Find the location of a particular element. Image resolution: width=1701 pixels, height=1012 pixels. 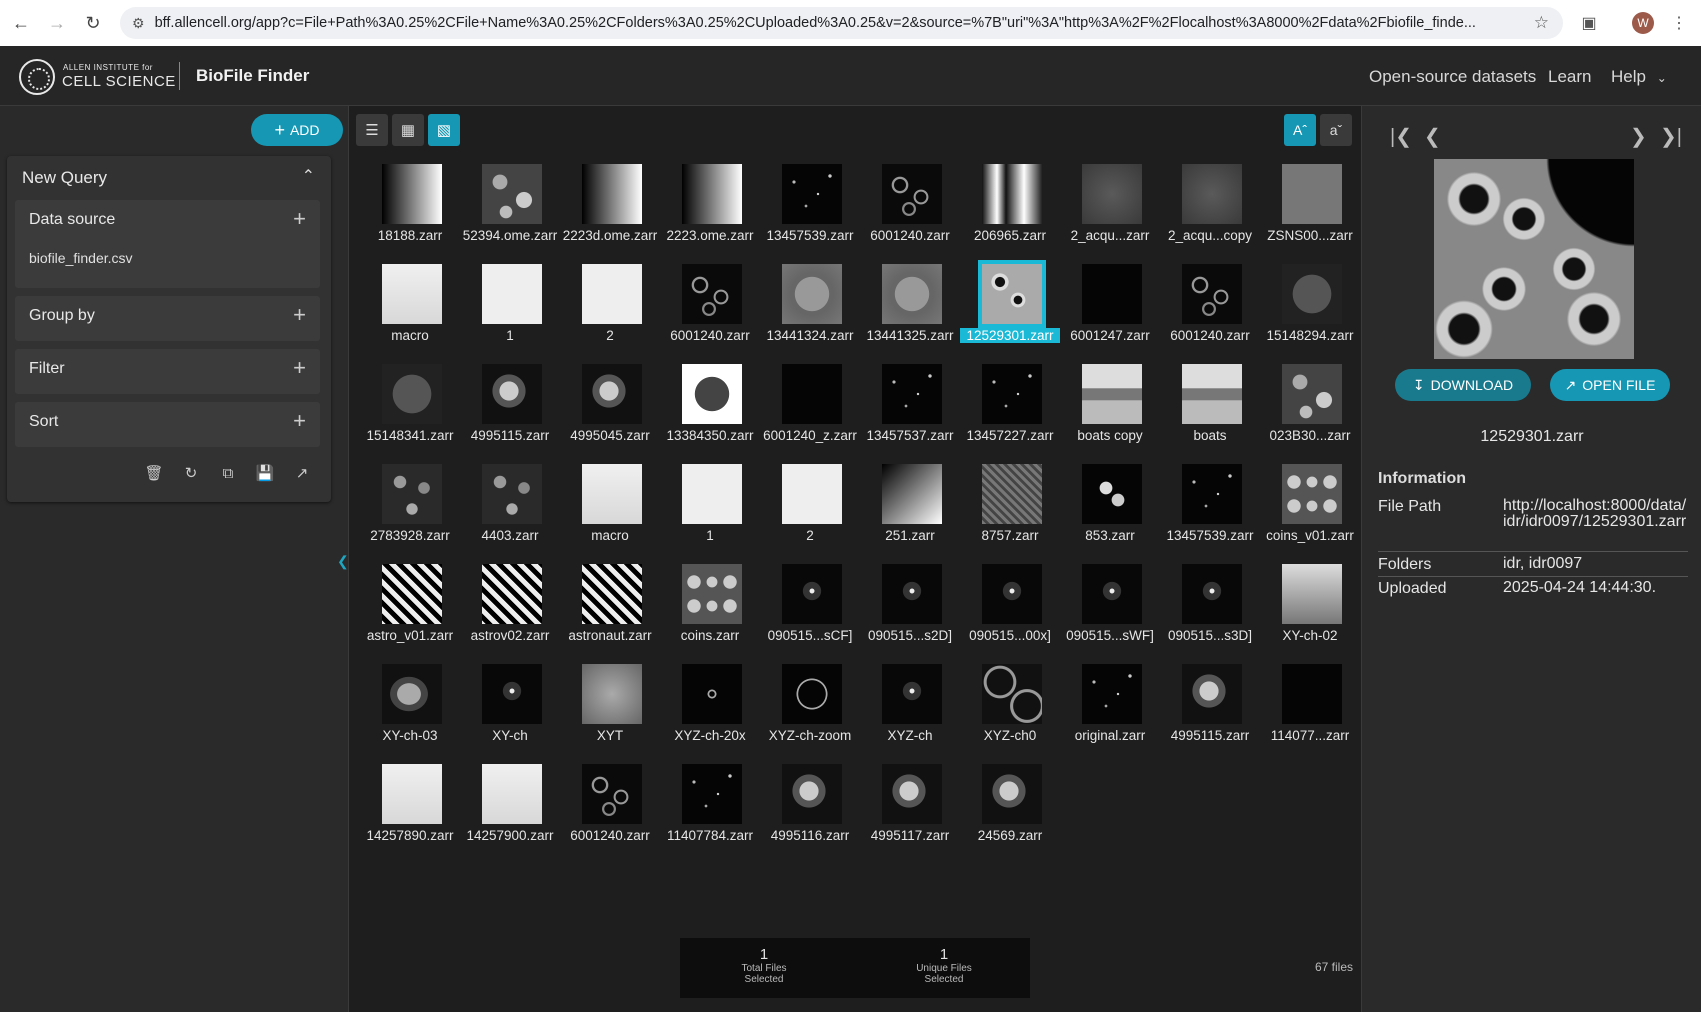

last-file-icon: ❯| is located at coordinates (1671, 136).